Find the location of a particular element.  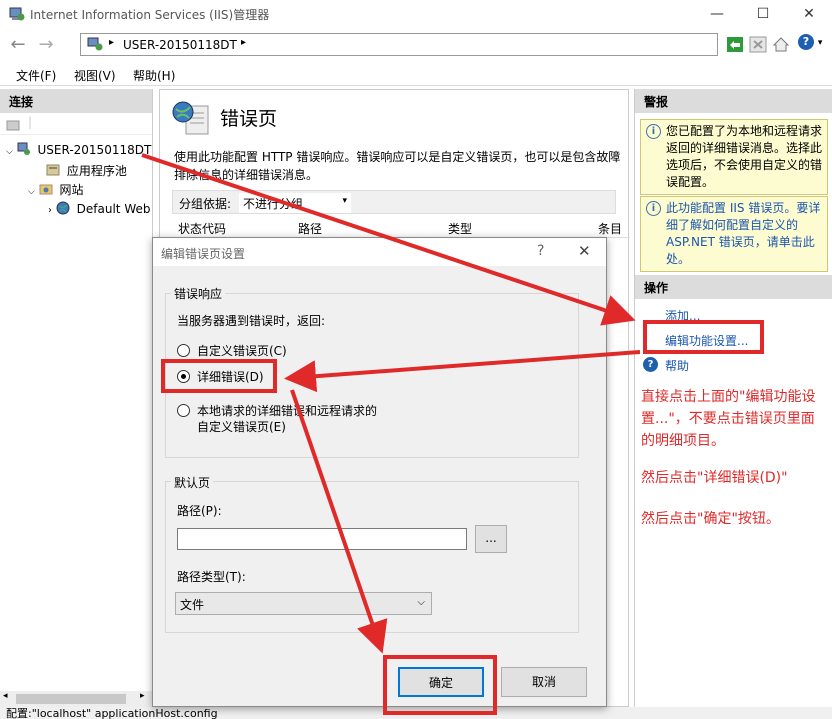

menu-bar: 文件(F) 视图(V) 帮助(H) is located at coordinates (416, 74).